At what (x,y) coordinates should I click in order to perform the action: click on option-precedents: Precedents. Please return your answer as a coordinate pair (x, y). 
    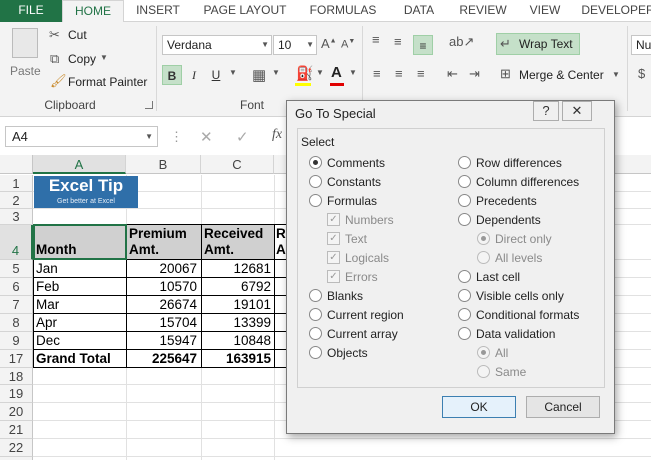
    Looking at the image, I should click on (497, 201).